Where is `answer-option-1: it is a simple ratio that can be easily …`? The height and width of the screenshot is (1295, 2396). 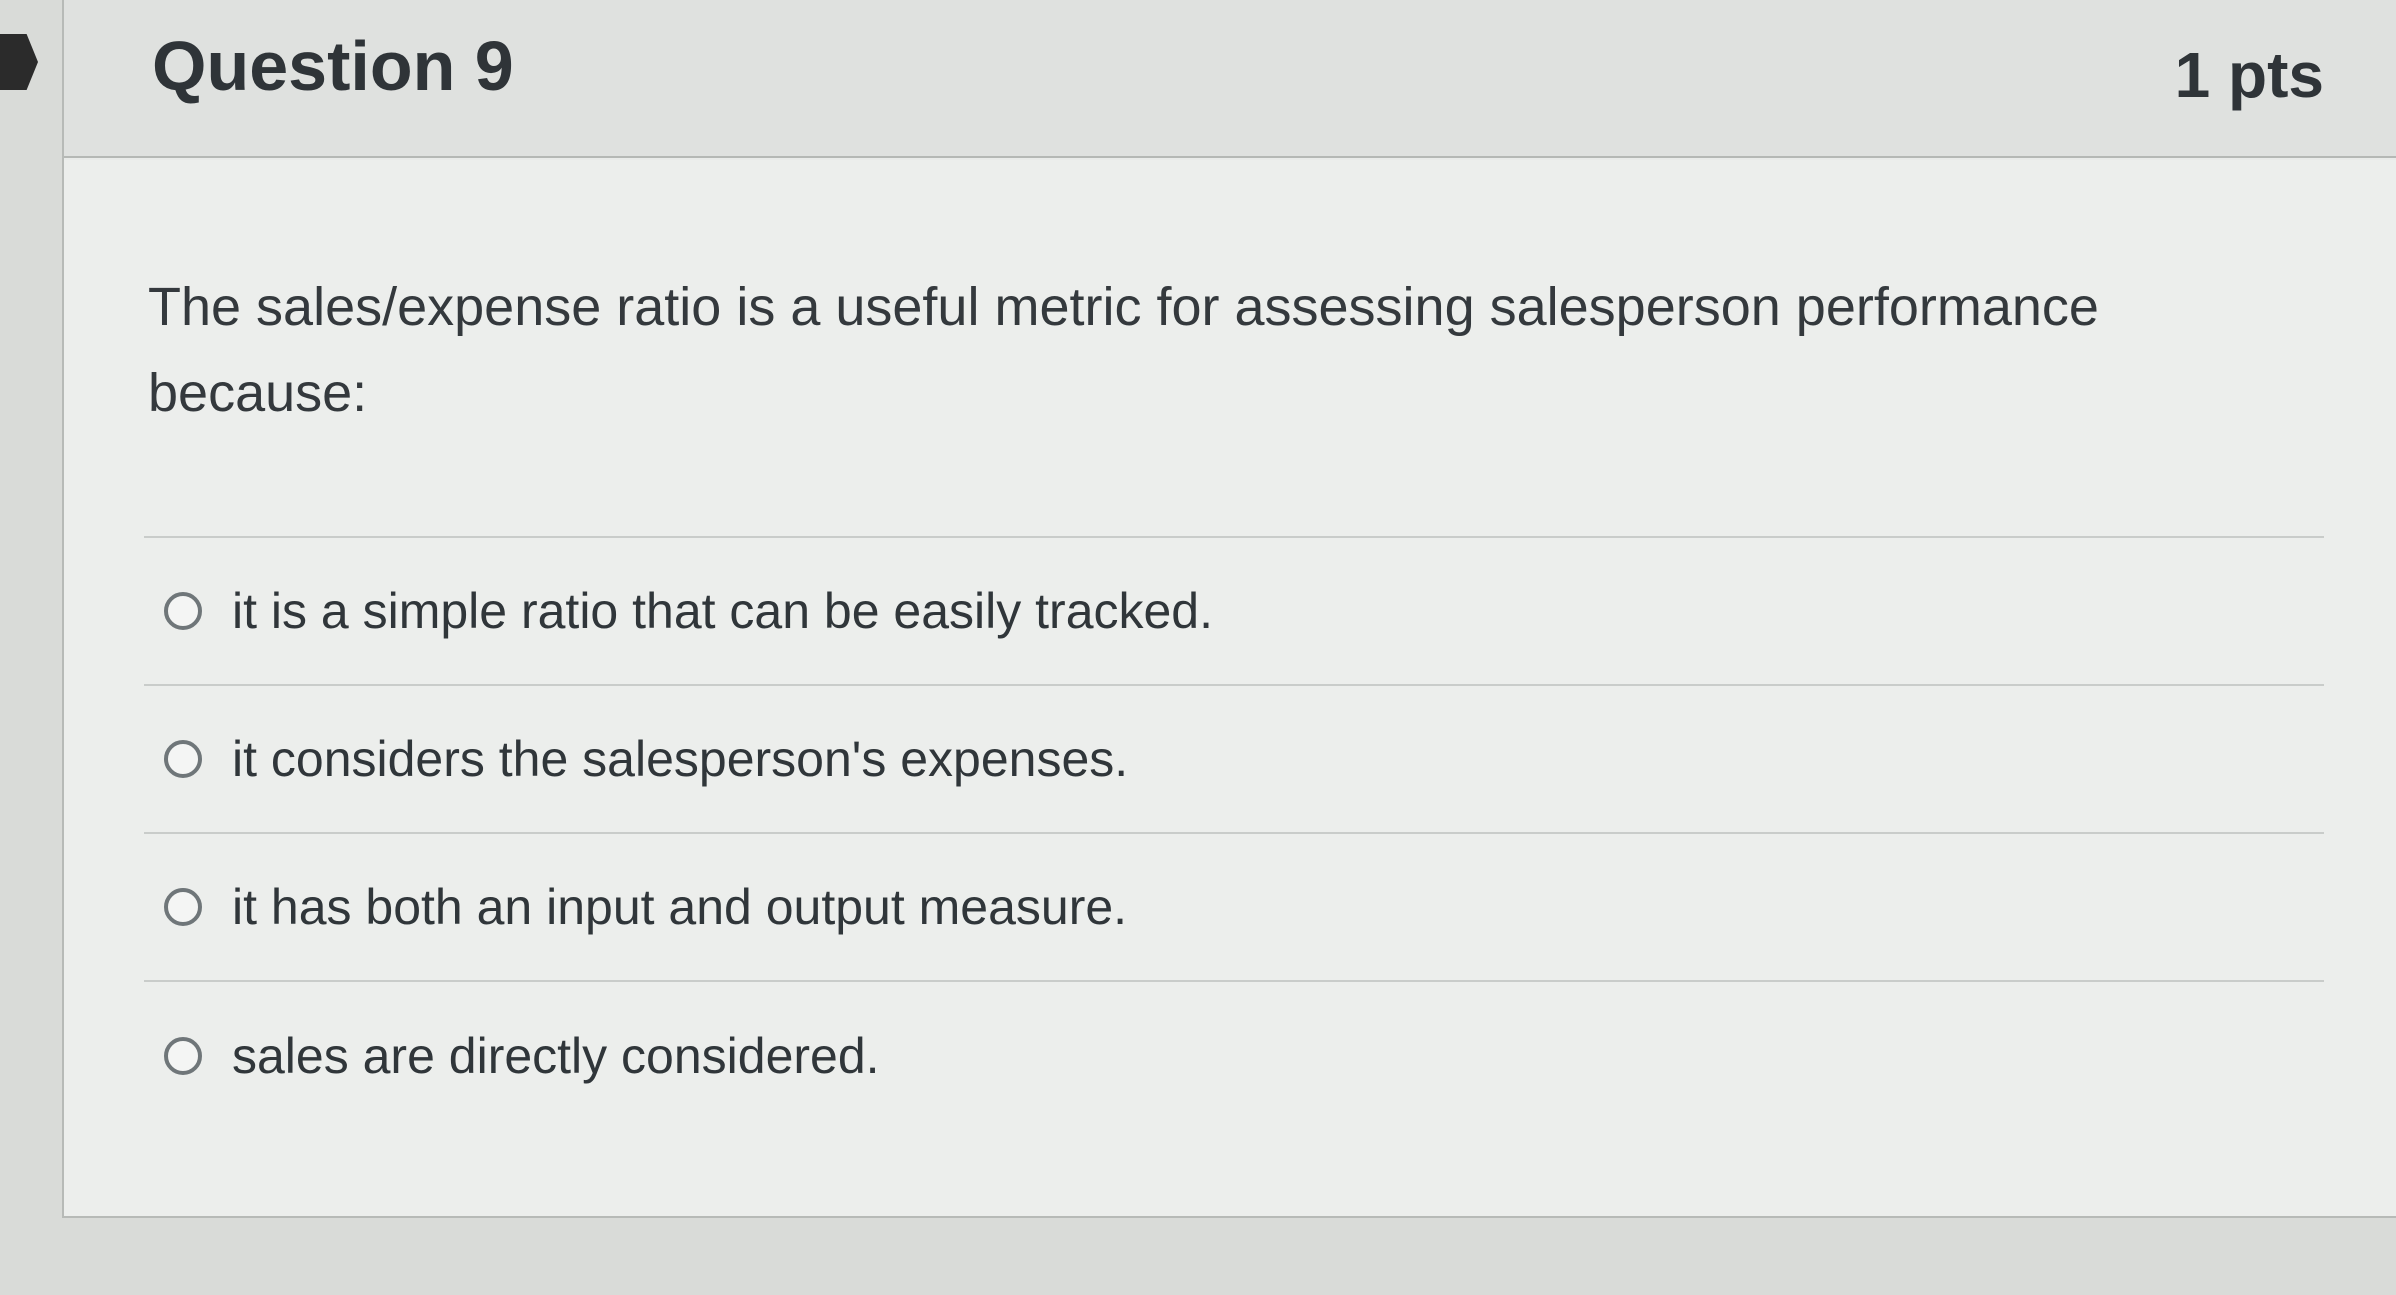
answer-option-1: it is a simple ratio that can be easily … is located at coordinates (1234, 612).